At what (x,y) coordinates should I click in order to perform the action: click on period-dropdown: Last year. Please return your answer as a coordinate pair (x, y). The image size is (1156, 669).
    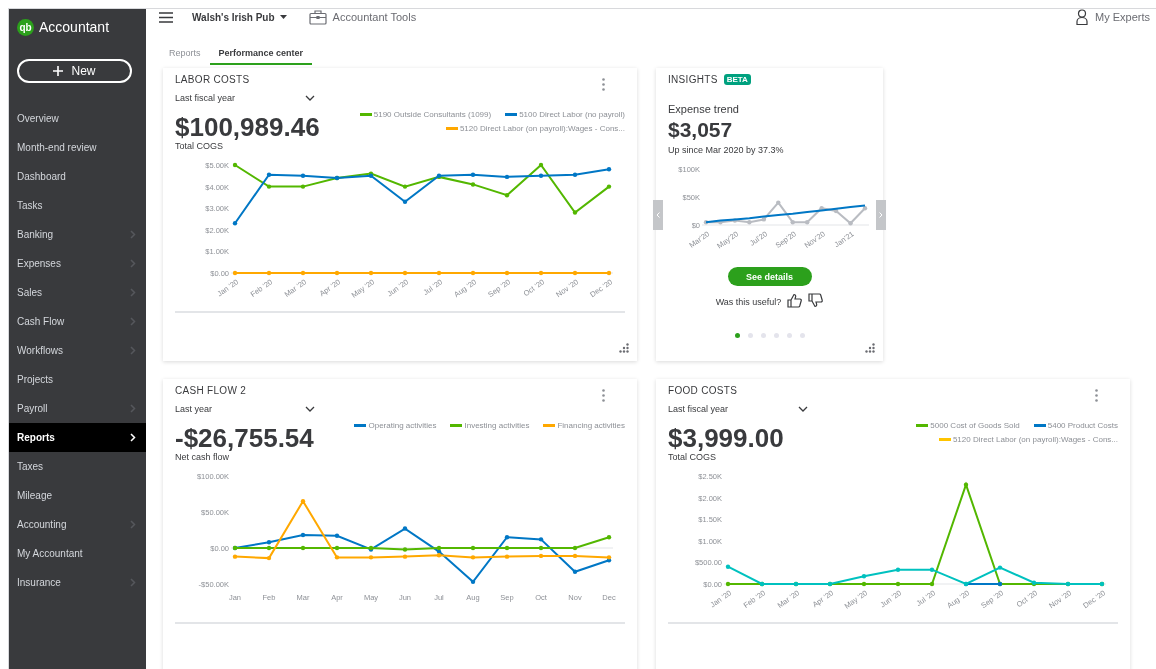
    Looking at the image, I should click on (245, 409).